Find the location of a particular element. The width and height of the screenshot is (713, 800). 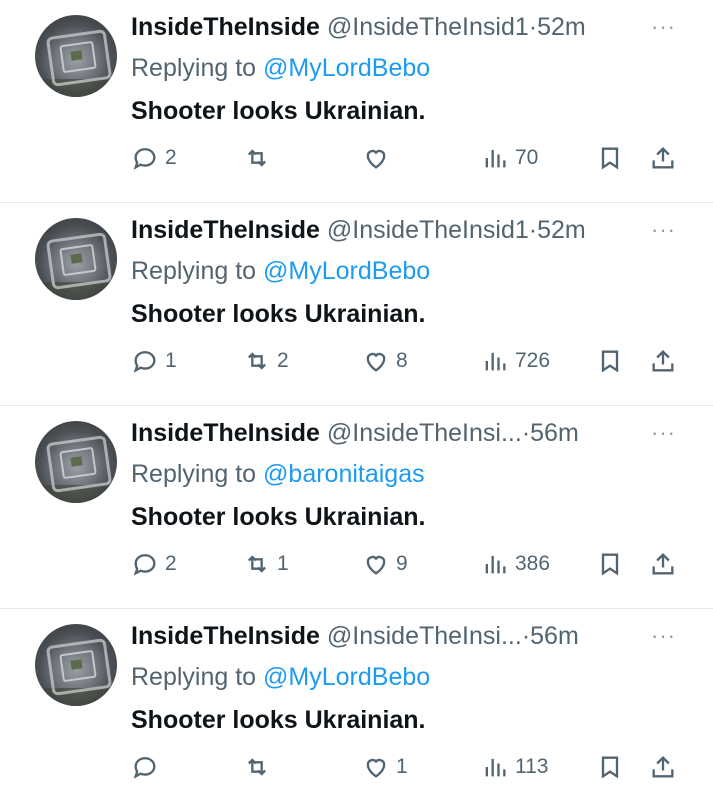

retweet-button: 1 is located at coordinates (266, 564).